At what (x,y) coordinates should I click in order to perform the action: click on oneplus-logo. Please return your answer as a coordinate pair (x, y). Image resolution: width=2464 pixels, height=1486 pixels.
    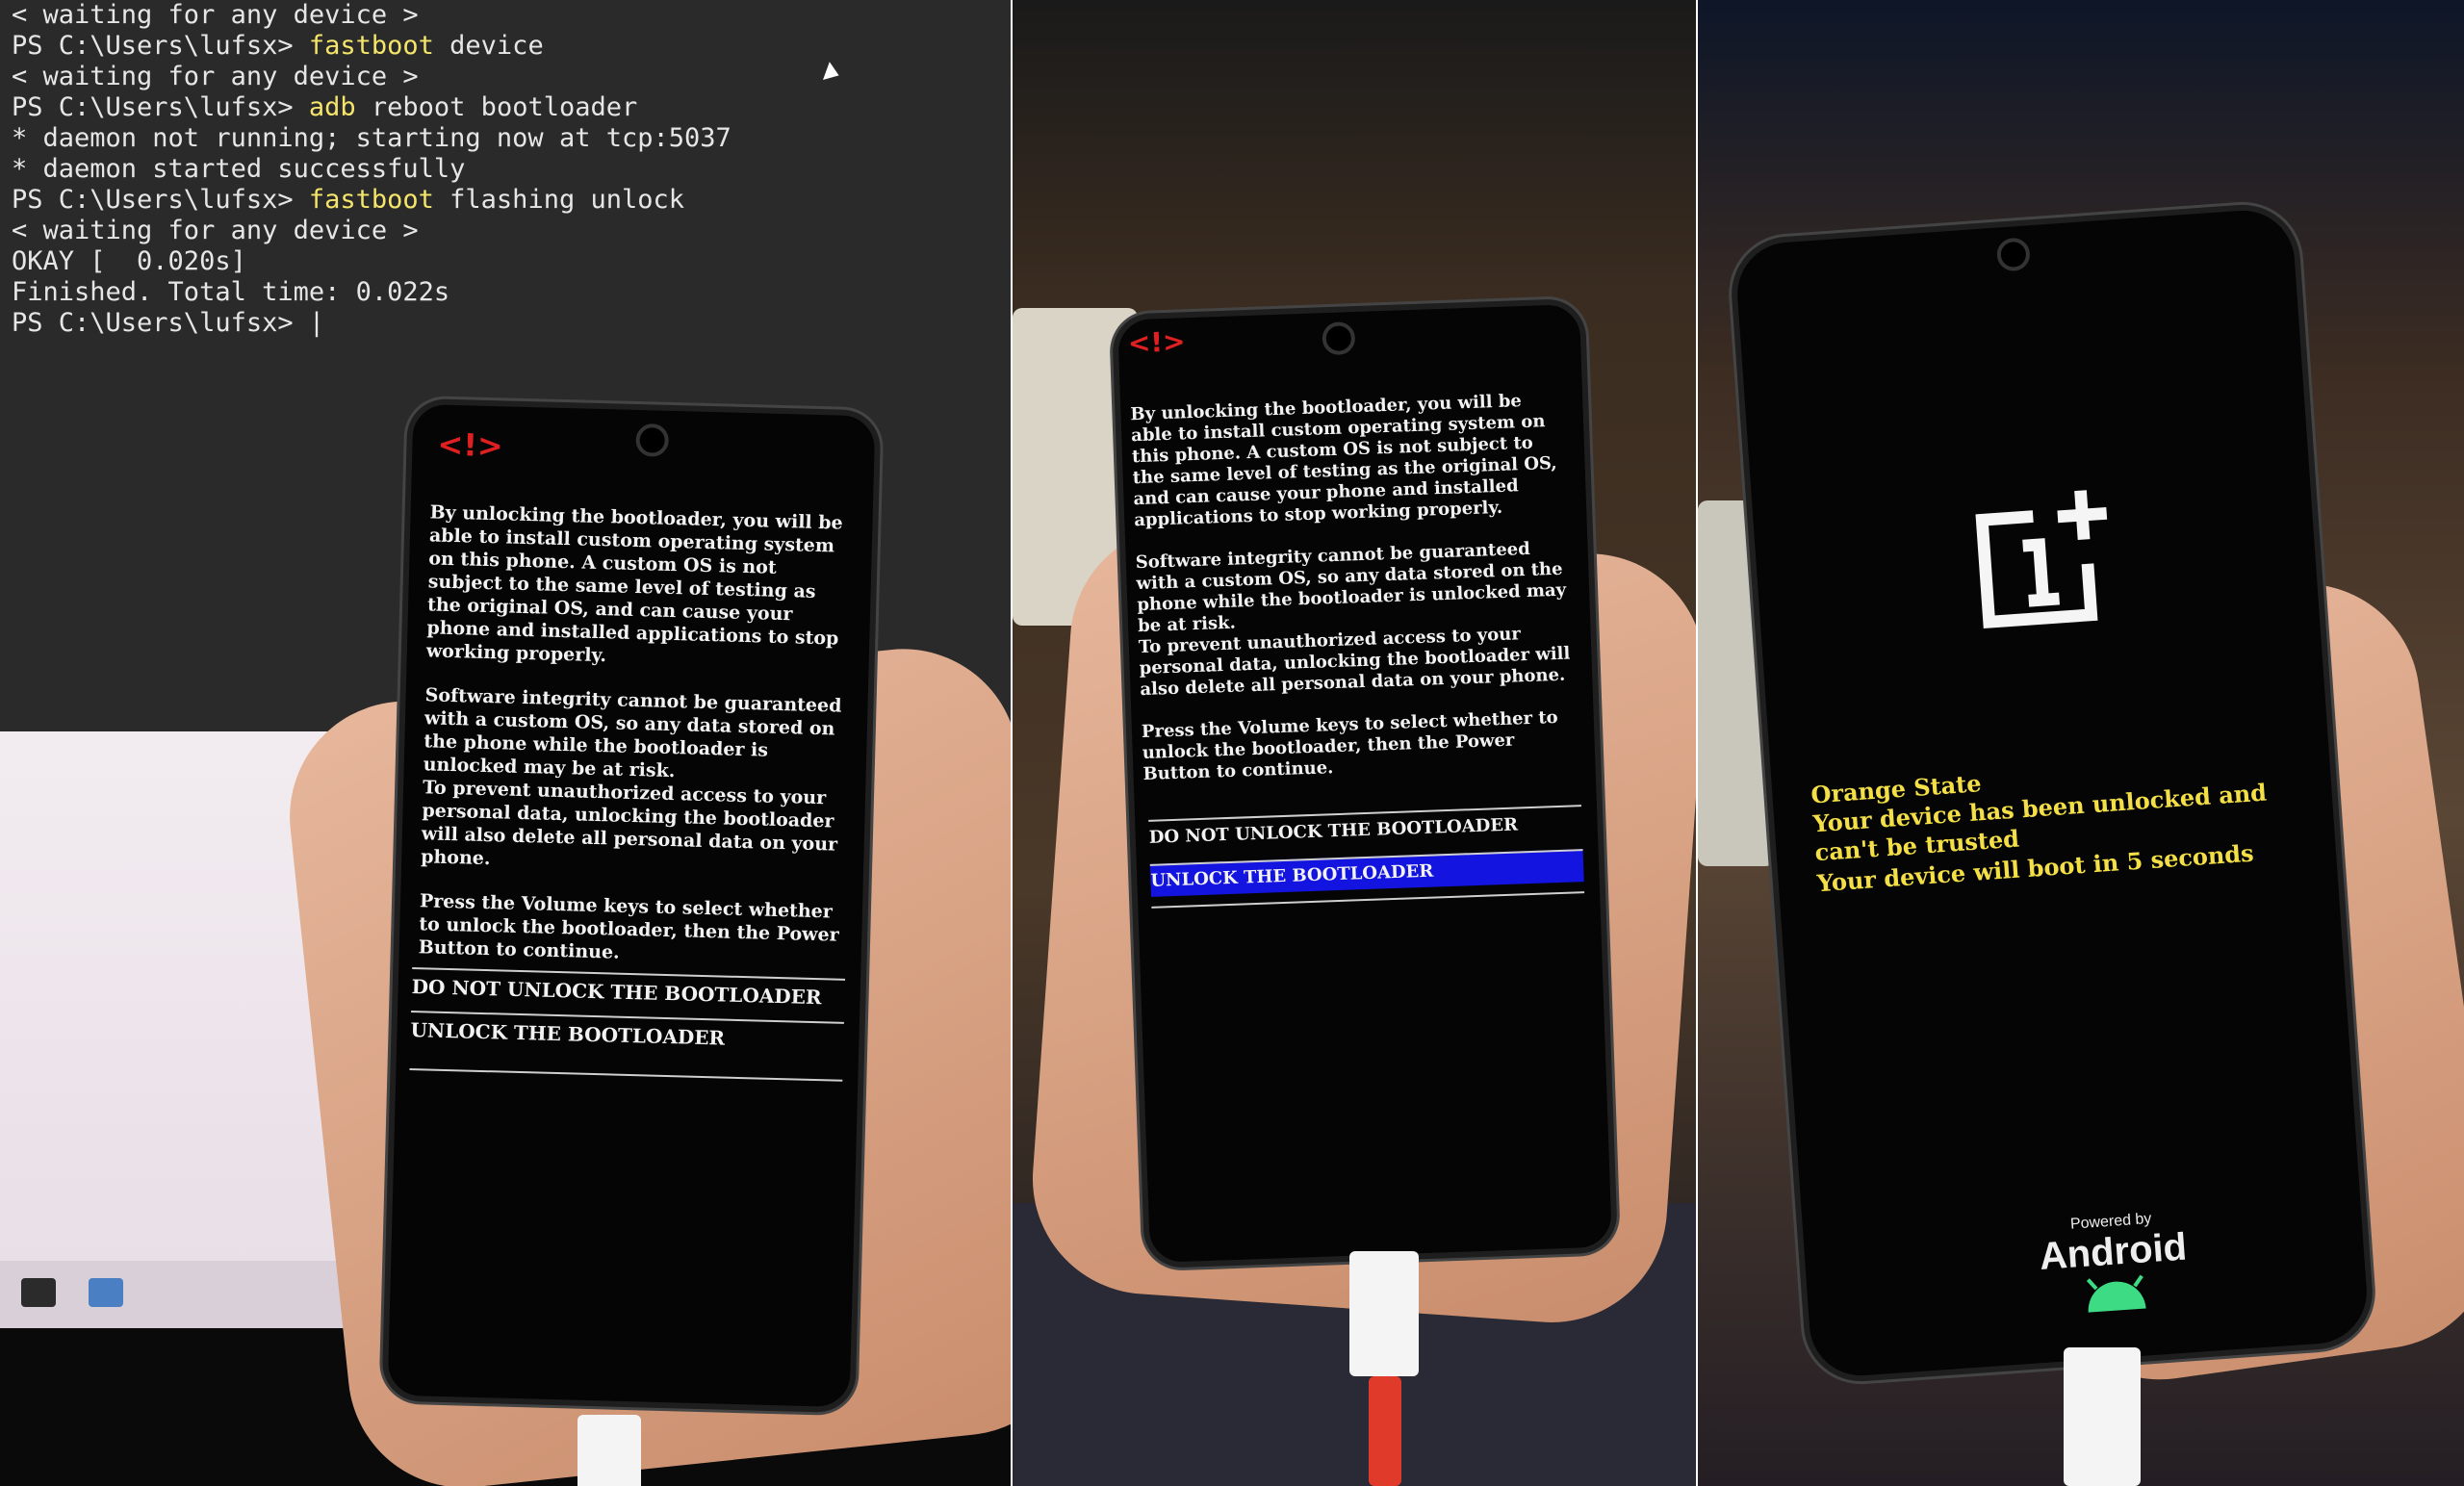
    Looking at the image, I should click on (2041, 559).